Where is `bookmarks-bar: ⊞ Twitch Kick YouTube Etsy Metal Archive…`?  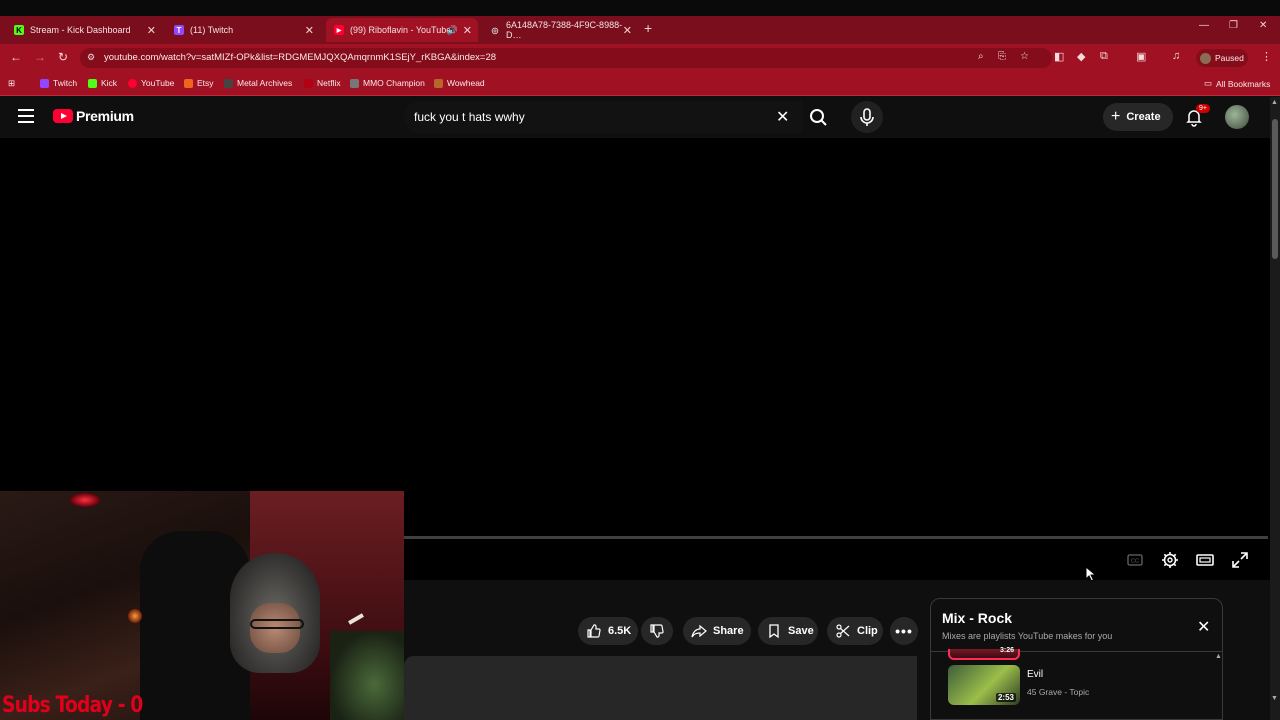
bookmarks-bar: ⊞ Twitch Kick YouTube Etsy Metal Archive… is located at coordinates (640, 84).